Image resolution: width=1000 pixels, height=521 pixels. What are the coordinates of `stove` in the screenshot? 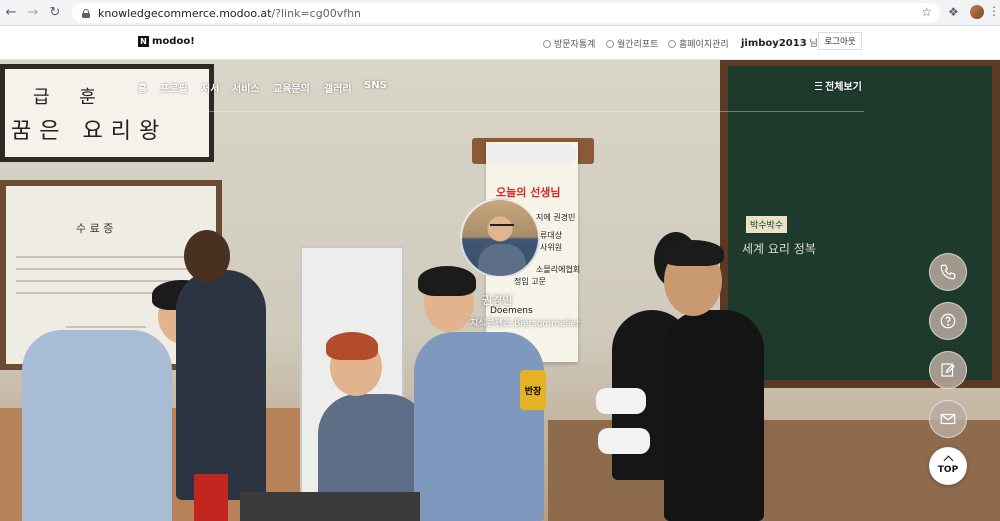 It's located at (330, 506).